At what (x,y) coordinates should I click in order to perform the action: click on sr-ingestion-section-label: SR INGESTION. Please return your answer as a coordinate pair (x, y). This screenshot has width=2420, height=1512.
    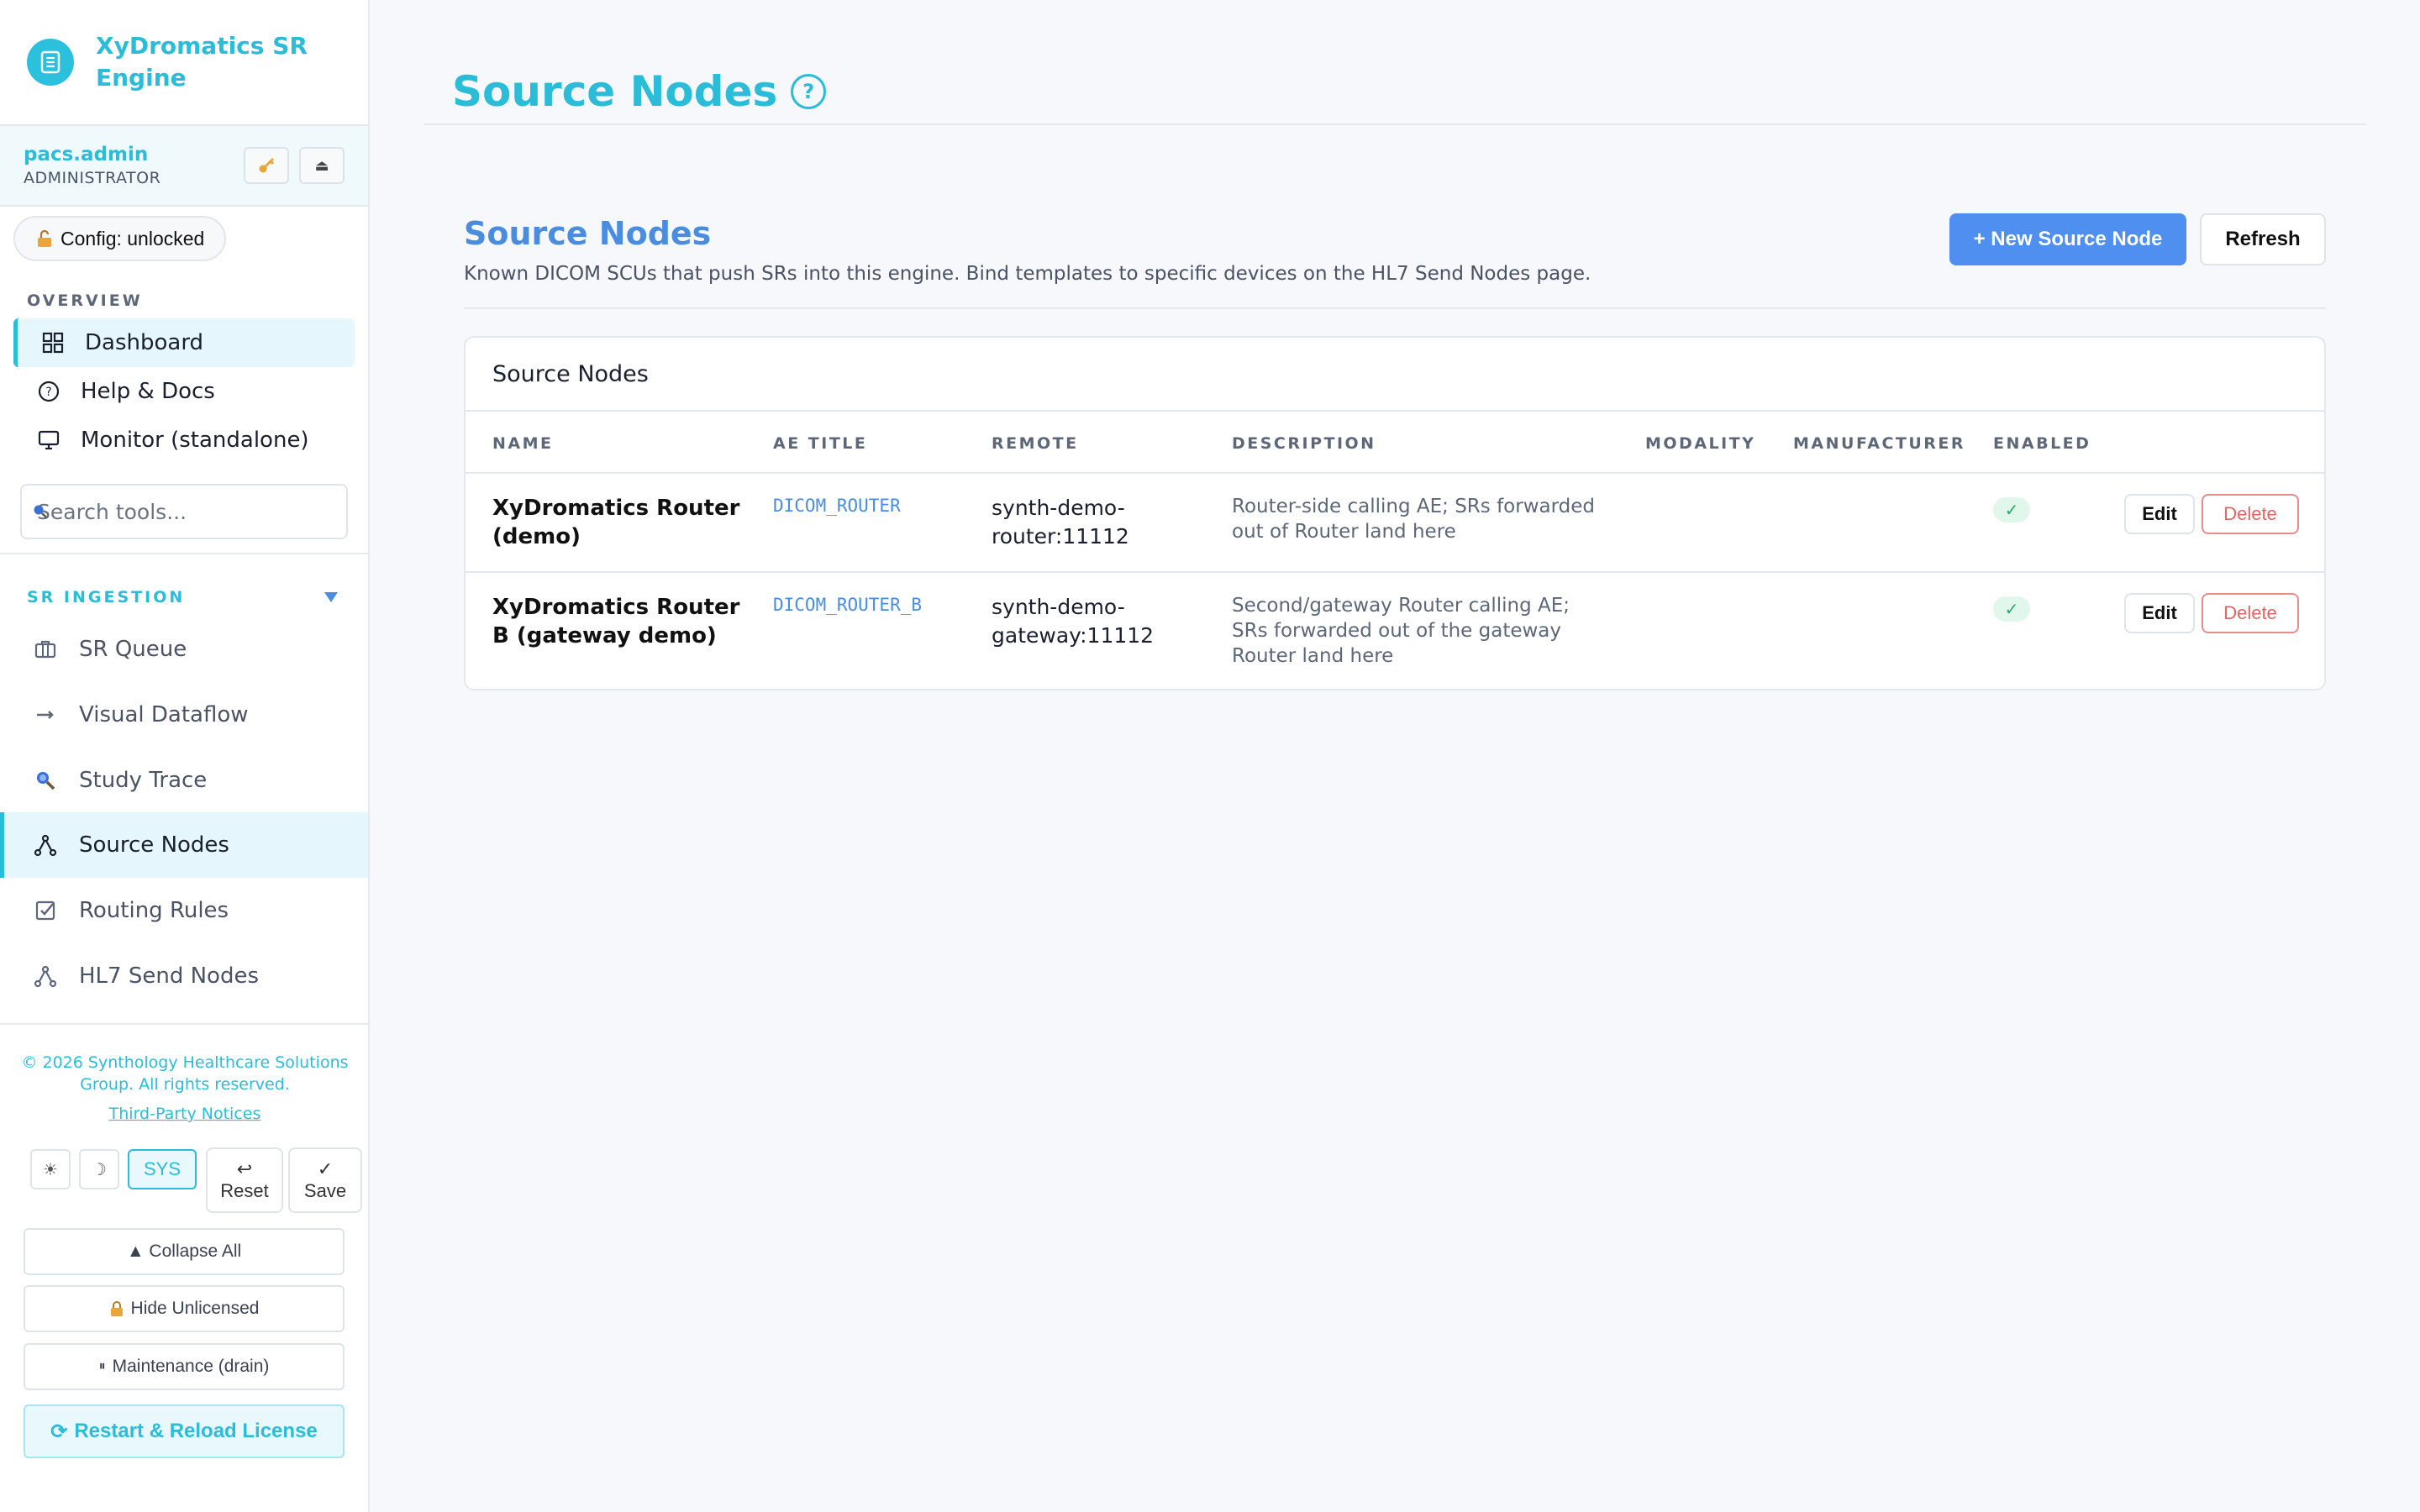
    Looking at the image, I should click on (107, 597).